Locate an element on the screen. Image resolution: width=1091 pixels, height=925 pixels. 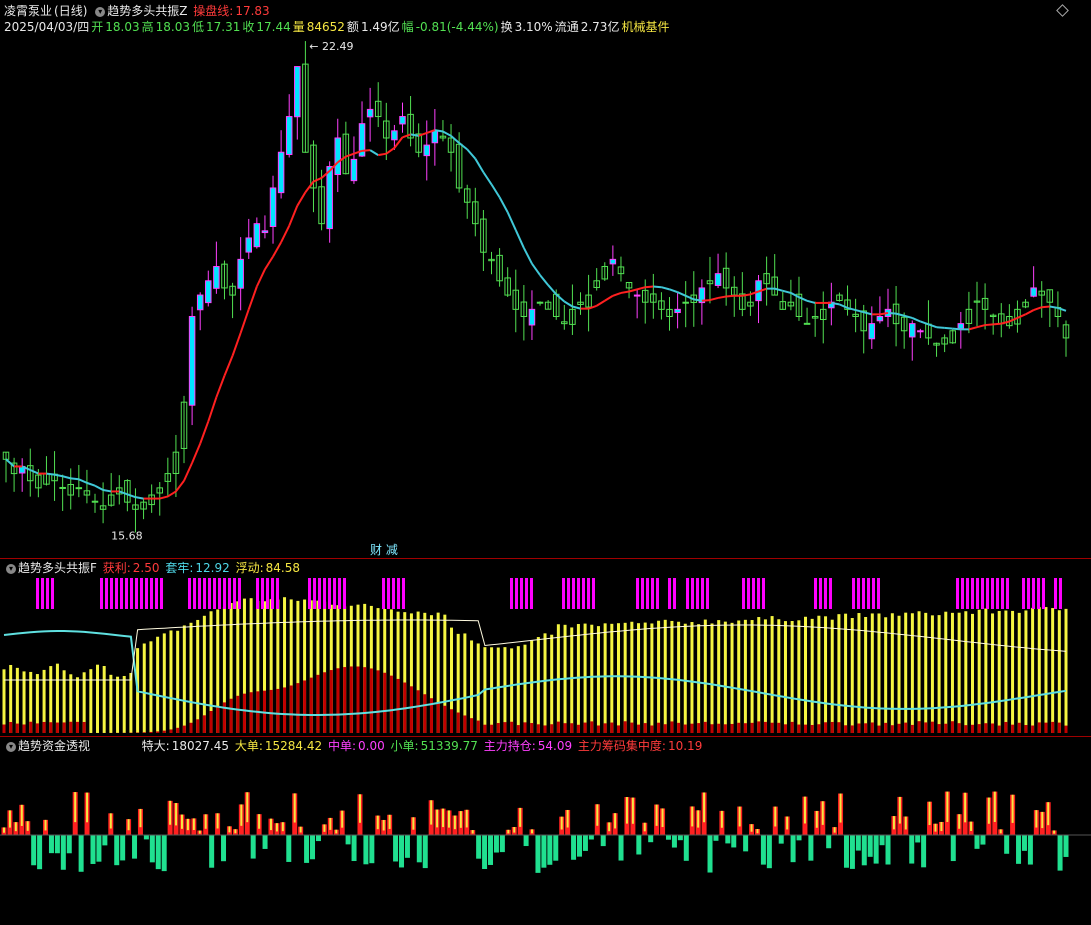
max-price-label: ← 22.49 is located at coordinates (331, 46).